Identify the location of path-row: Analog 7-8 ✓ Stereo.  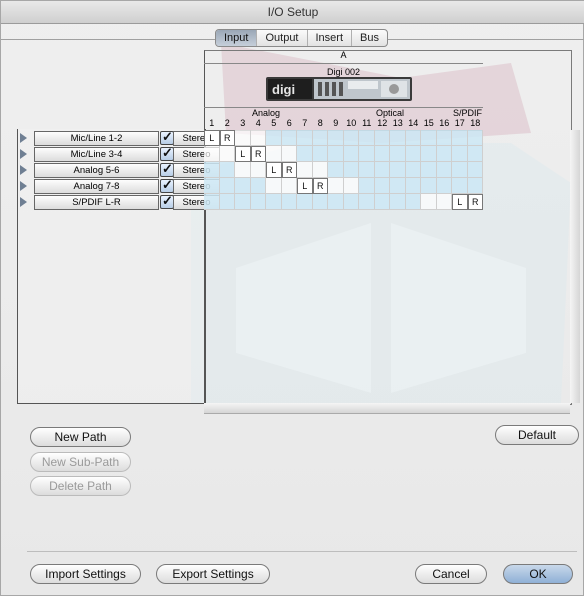
(118, 185).